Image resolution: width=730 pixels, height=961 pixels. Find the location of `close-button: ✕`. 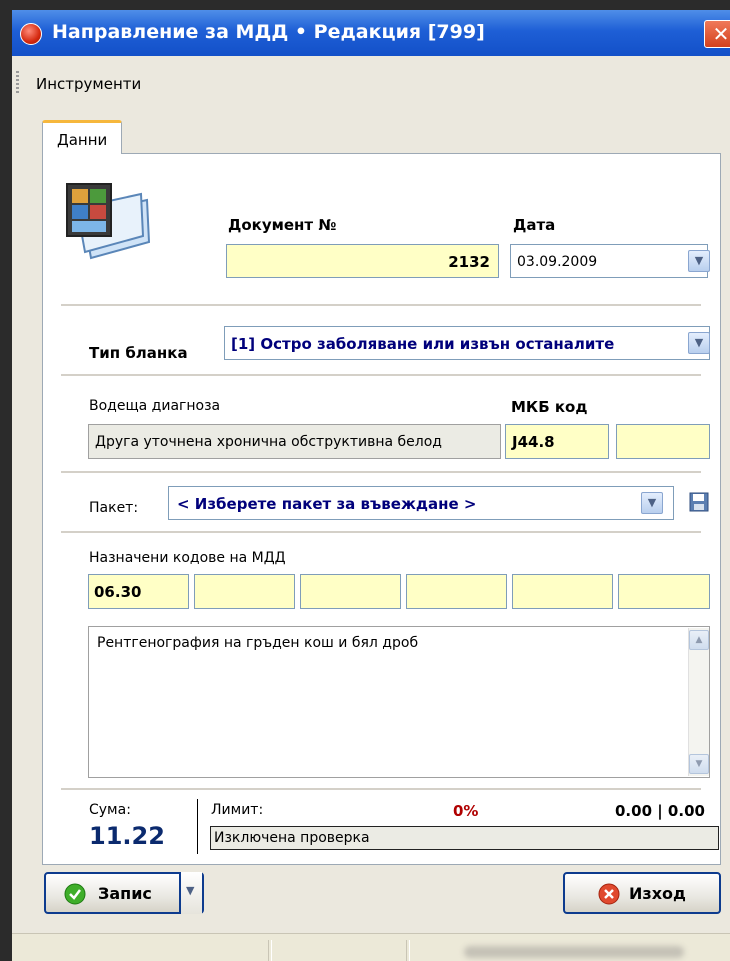

close-button: ✕ is located at coordinates (717, 34).